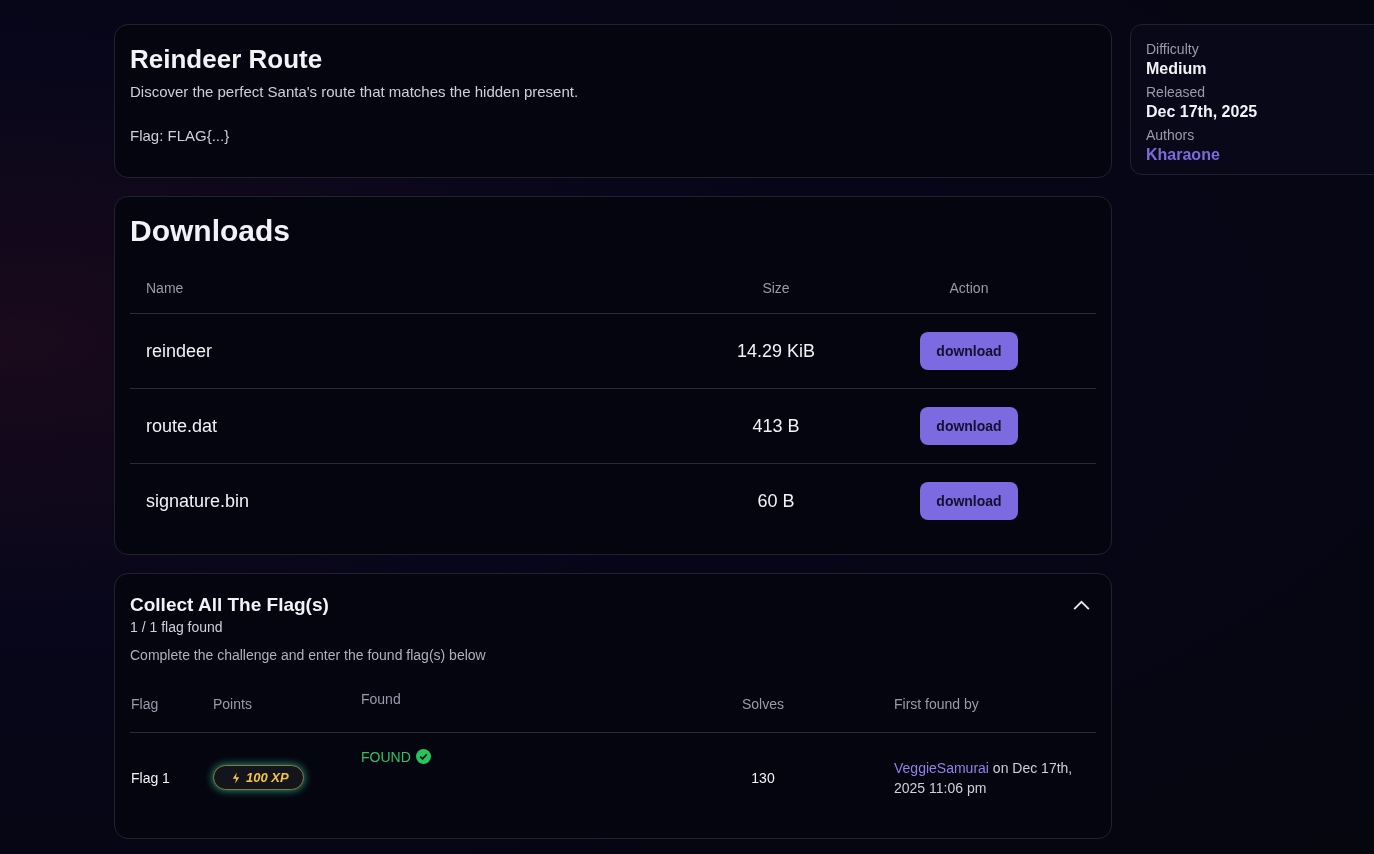 Image resolution: width=1374 pixels, height=854 pixels. I want to click on collapse-chevron-icon, so click(1081, 605).